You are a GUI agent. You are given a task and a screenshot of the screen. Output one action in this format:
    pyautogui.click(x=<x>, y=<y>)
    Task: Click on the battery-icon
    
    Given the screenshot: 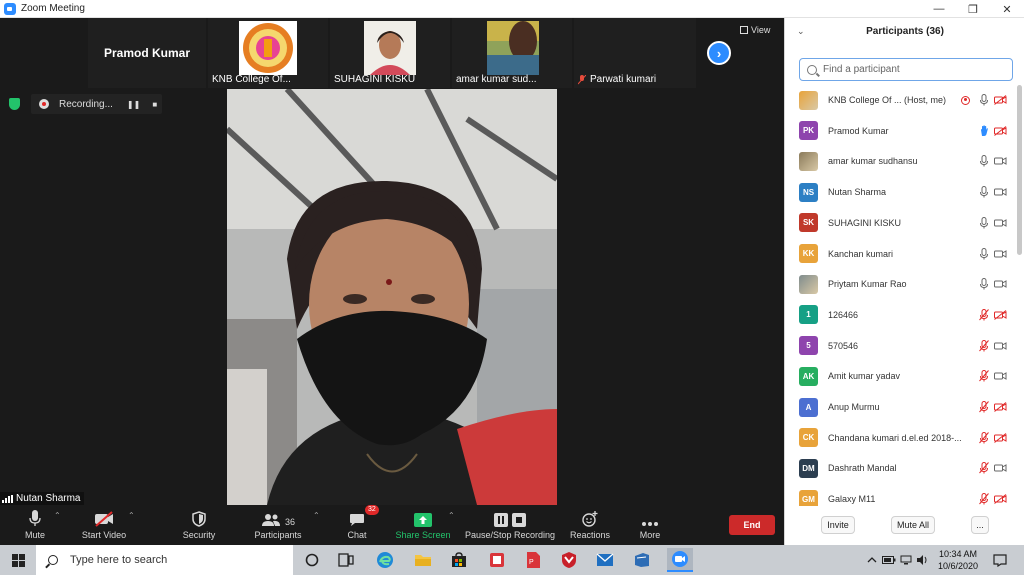 What is the action you would take?
    pyautogui.click(x=889, y=560)
    